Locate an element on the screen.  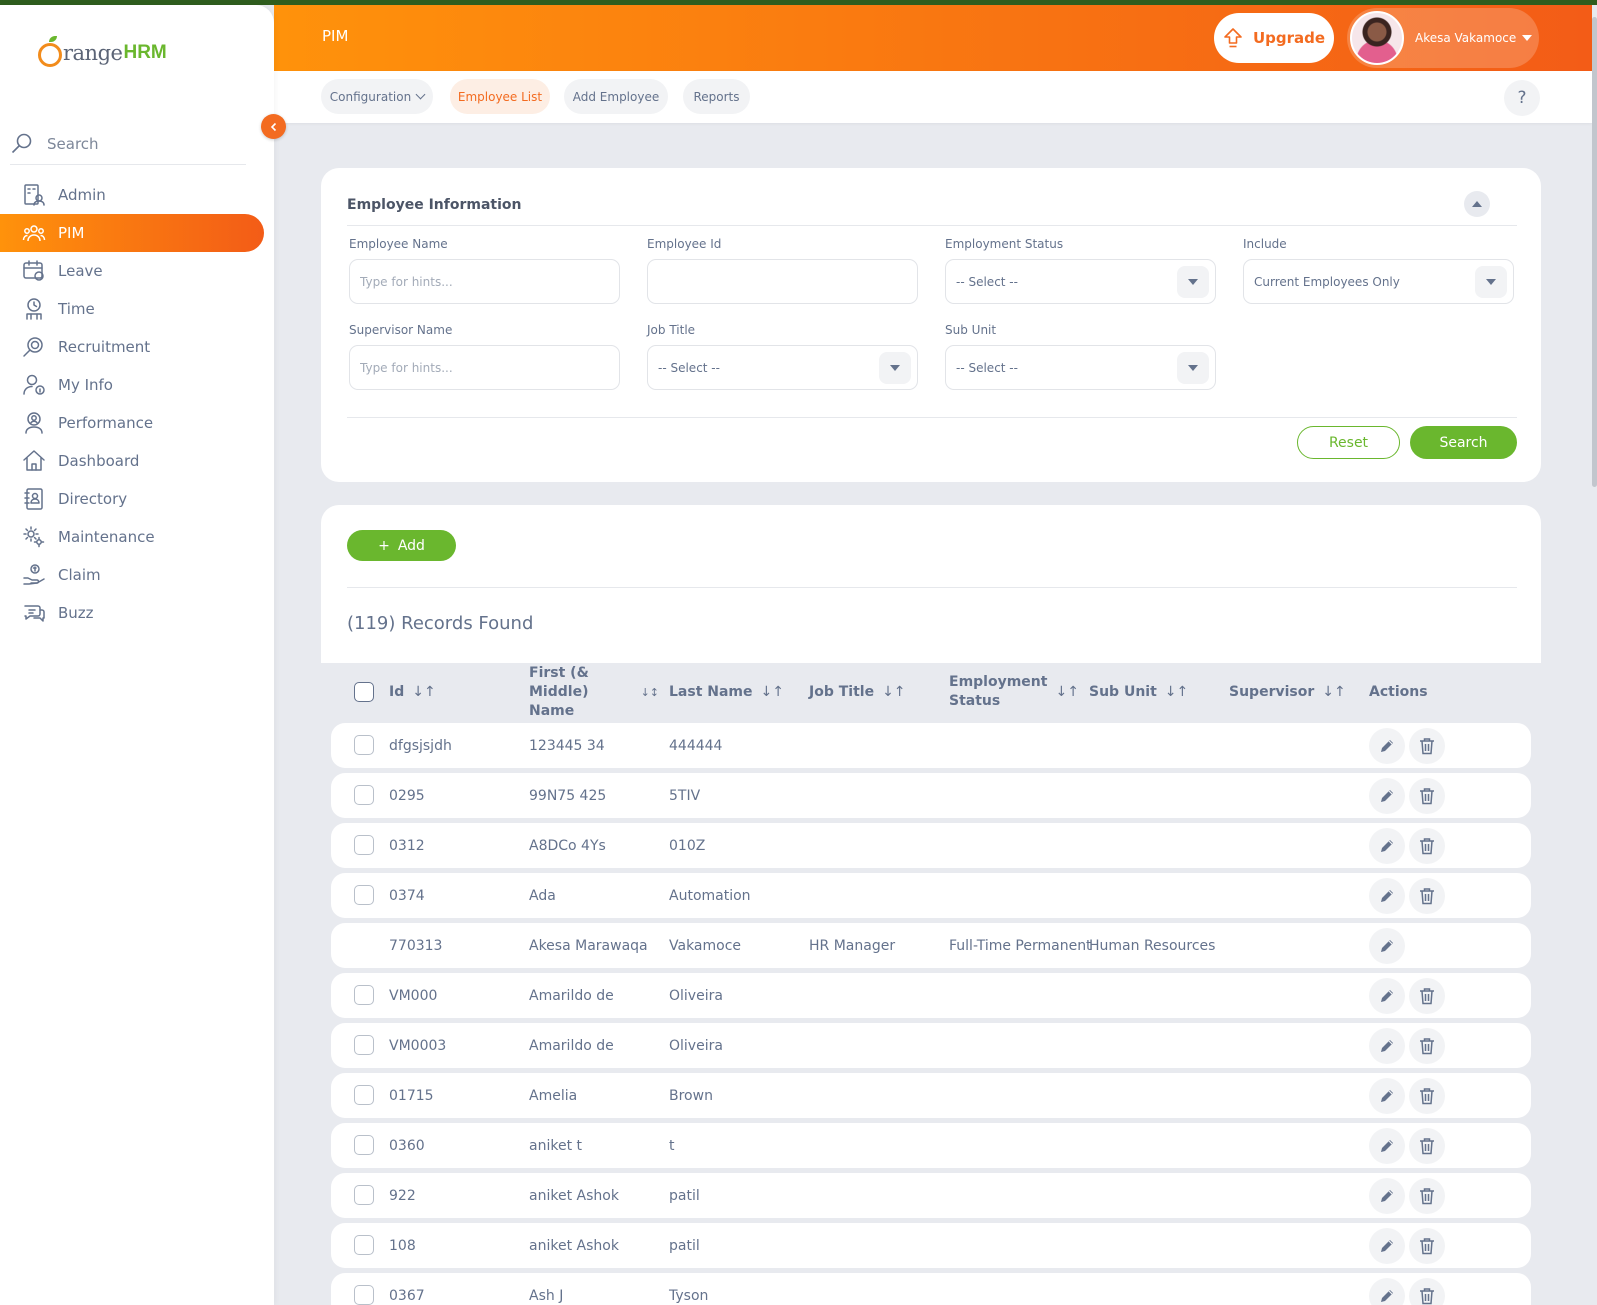
include-select: Current Employees Only is located at coordinates (1378, 281).